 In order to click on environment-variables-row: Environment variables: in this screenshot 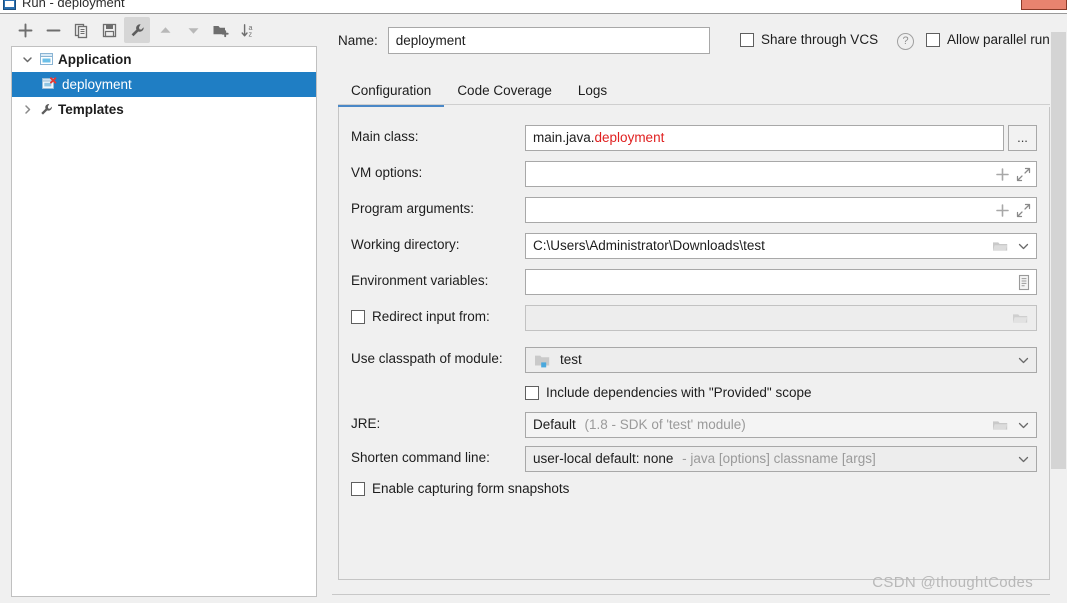, I will do `click(695, 282)`.